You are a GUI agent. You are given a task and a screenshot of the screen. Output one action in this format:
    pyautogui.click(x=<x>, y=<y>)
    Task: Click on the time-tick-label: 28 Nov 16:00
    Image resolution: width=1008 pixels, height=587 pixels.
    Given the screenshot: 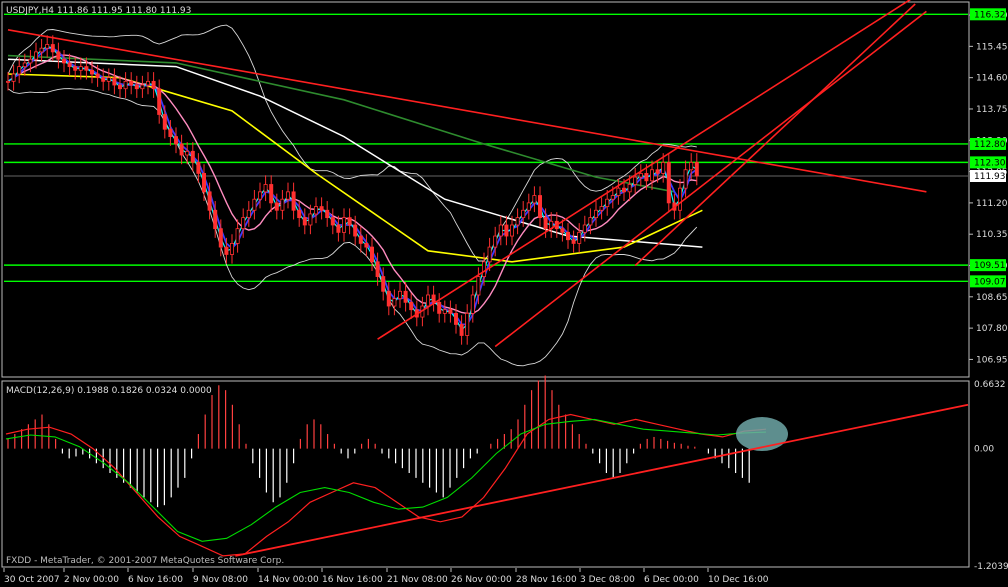 What is the action you would take?
    pyautogui.click(x=546, y=580)
    